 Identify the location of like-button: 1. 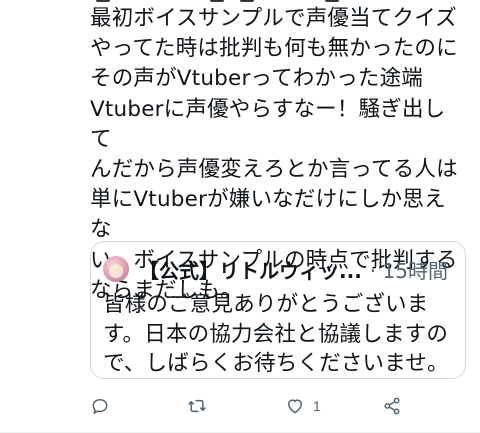
(303, 406).